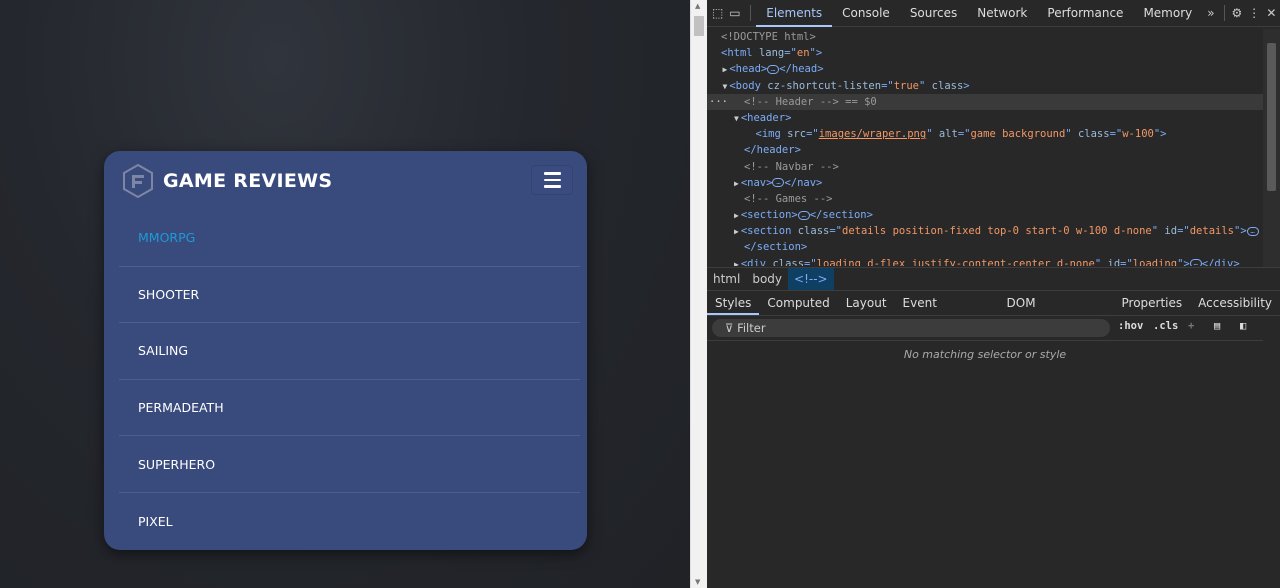 This screenshot has height=588, width=1280. What do you see at coordinates (810, 101) in the screenshot?
I see `dom-token: <!-- Header --> == $0` at bounding box center [810, 101].